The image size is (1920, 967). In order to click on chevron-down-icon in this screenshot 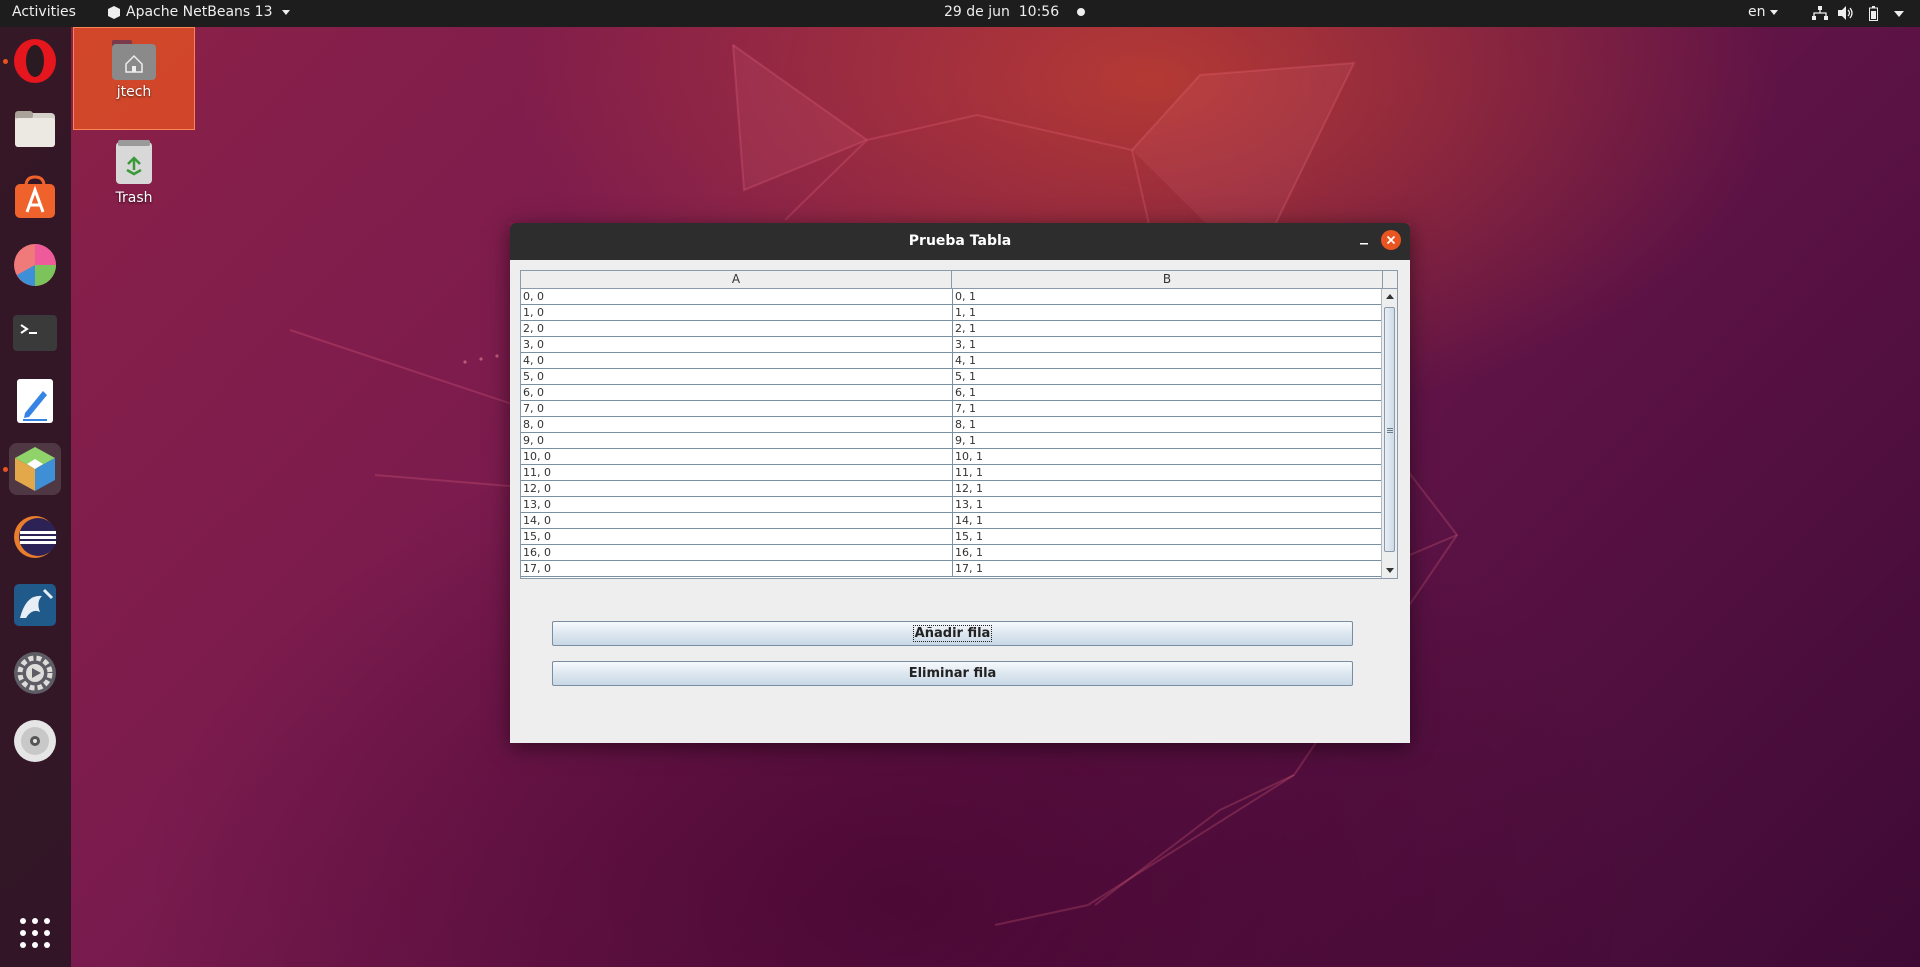, I will do `click(286, 12)`.